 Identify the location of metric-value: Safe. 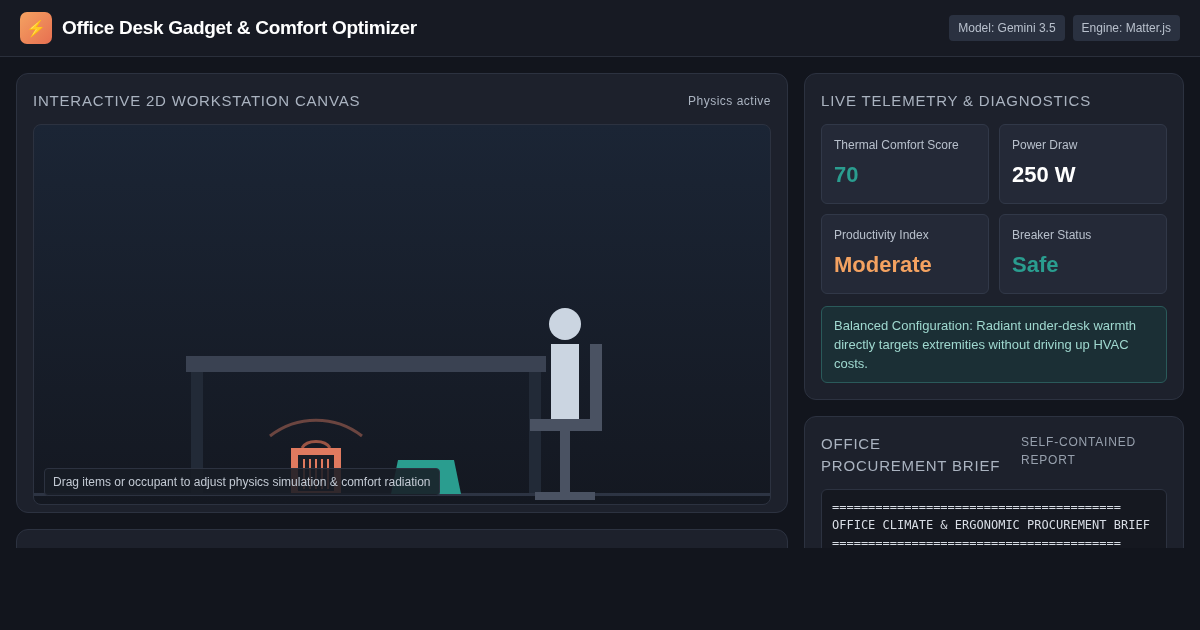
(1036, 265).